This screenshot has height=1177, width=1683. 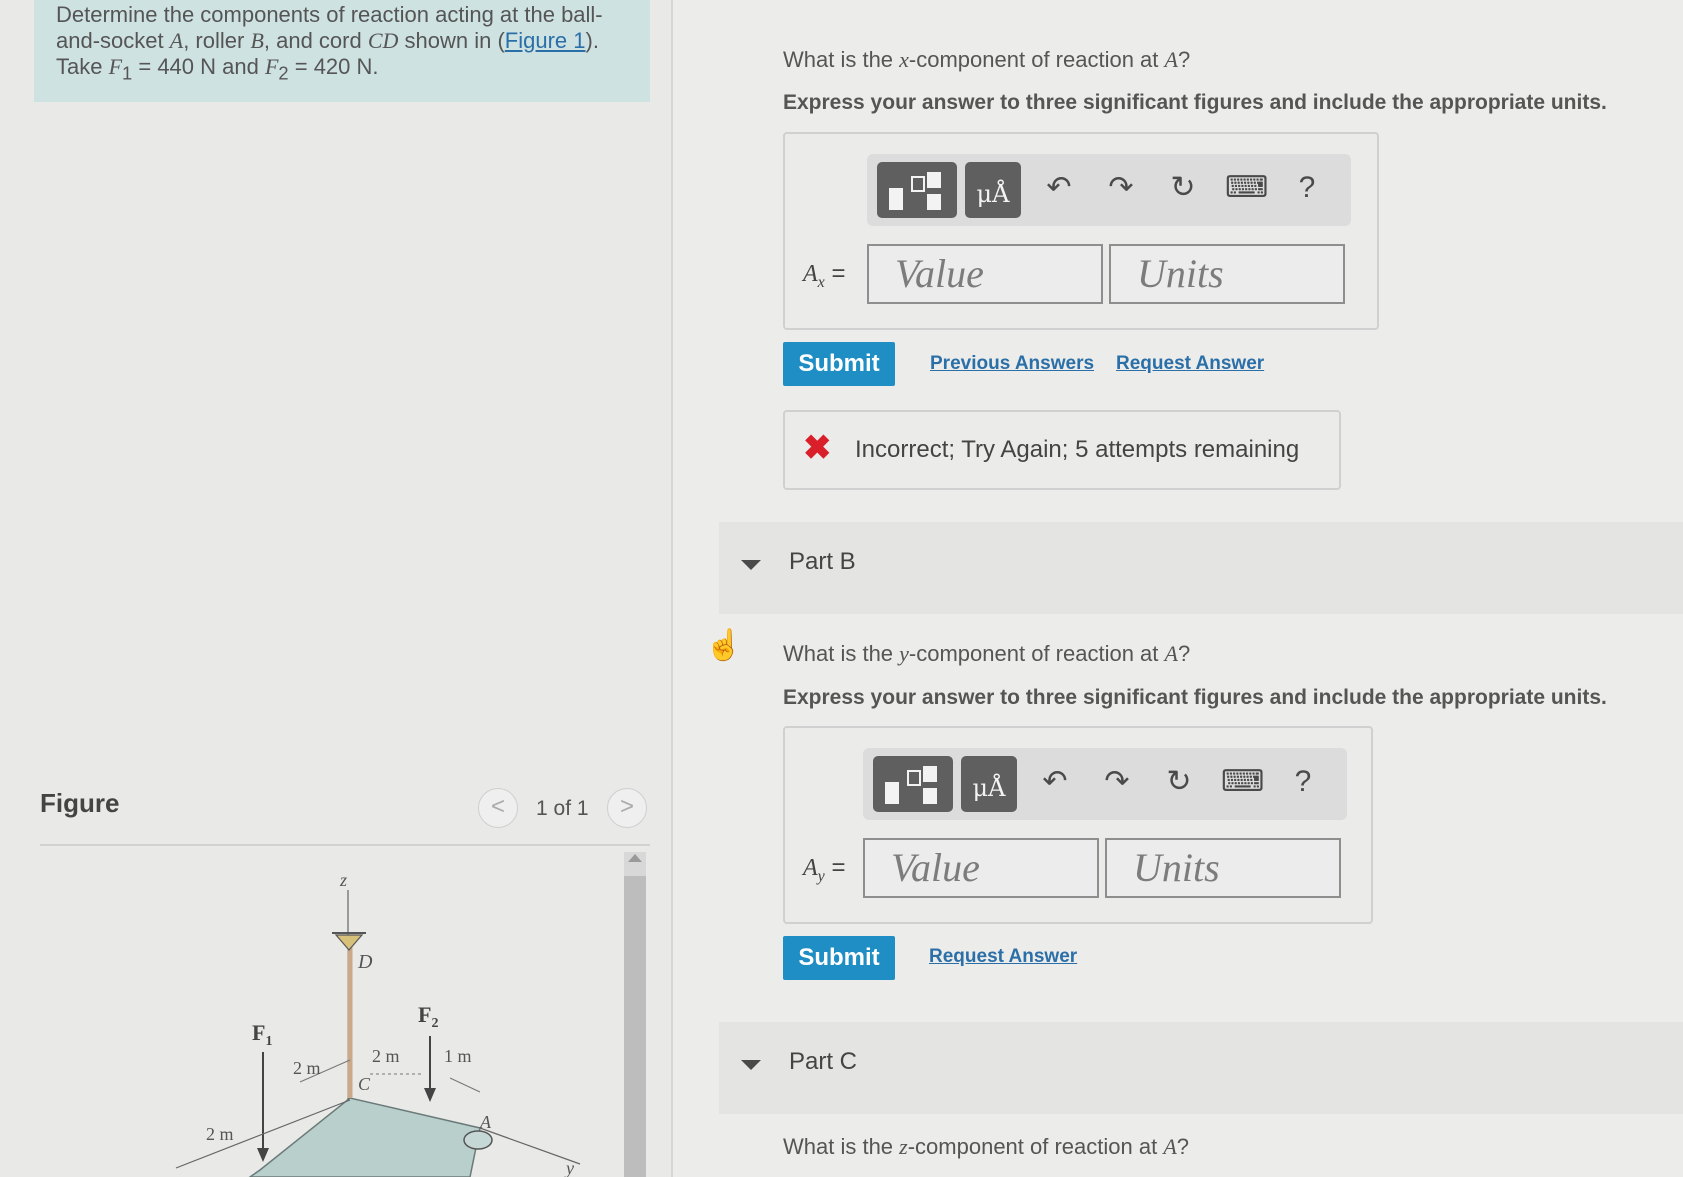 What do you see at coordinates (1003, 957) in the screenshot?
I see `part-b-request-answer-link: Request Answer` at bounding box center [1003, 957].